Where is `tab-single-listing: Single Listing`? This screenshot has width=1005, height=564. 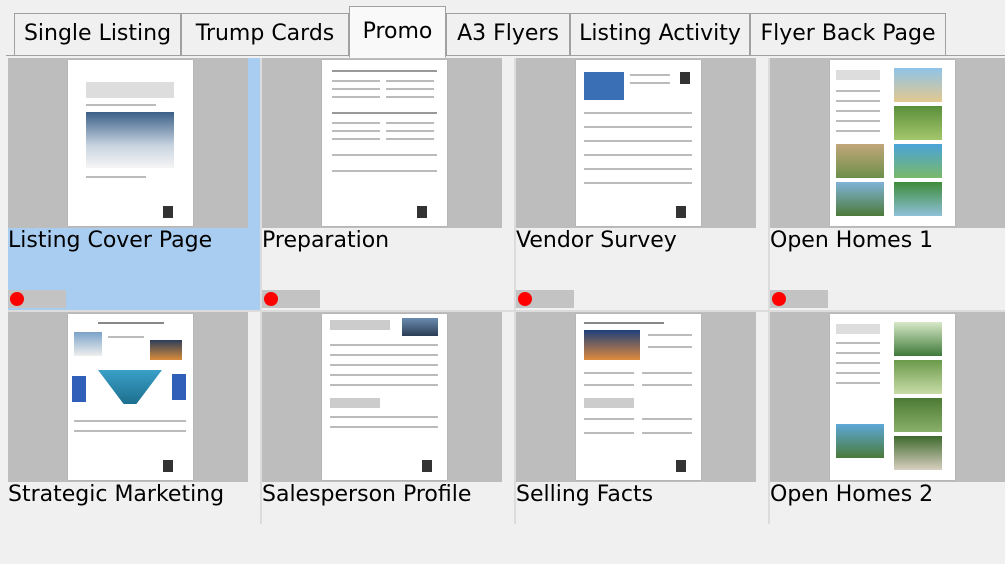
tab-single-listing: Single Listing is located at coordinates (97, 34).